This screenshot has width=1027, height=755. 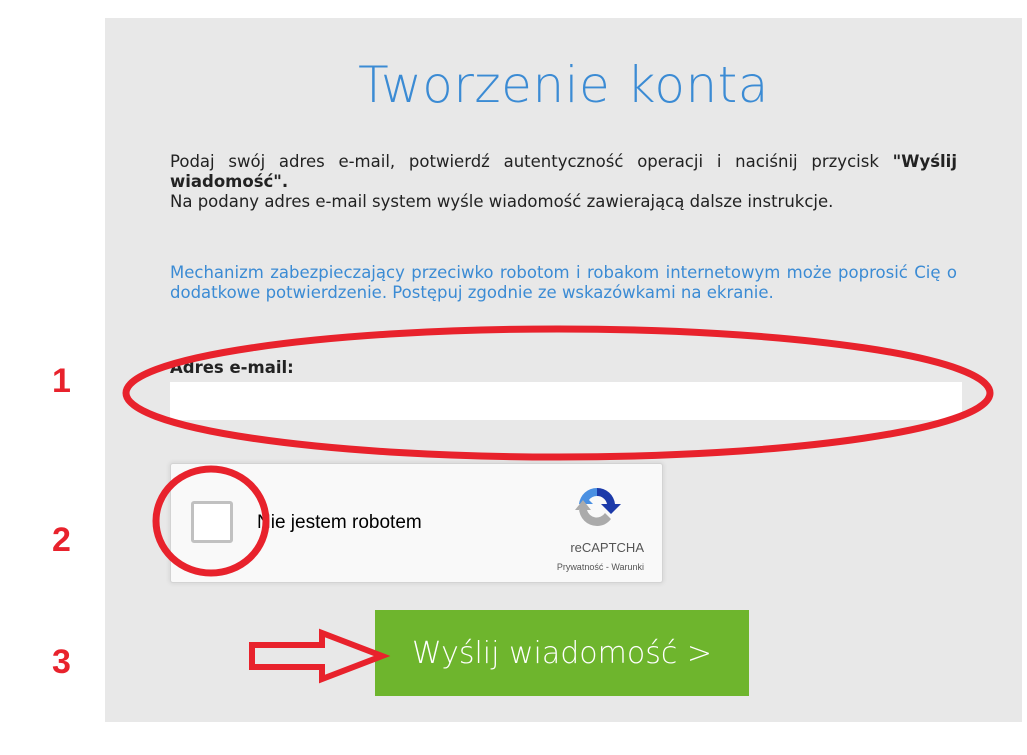 What do you see at coordinates (607, 547) in the screenshot?
I see `recaptcha-brand: reCAPTCHA` at bounding box center [607, 547].